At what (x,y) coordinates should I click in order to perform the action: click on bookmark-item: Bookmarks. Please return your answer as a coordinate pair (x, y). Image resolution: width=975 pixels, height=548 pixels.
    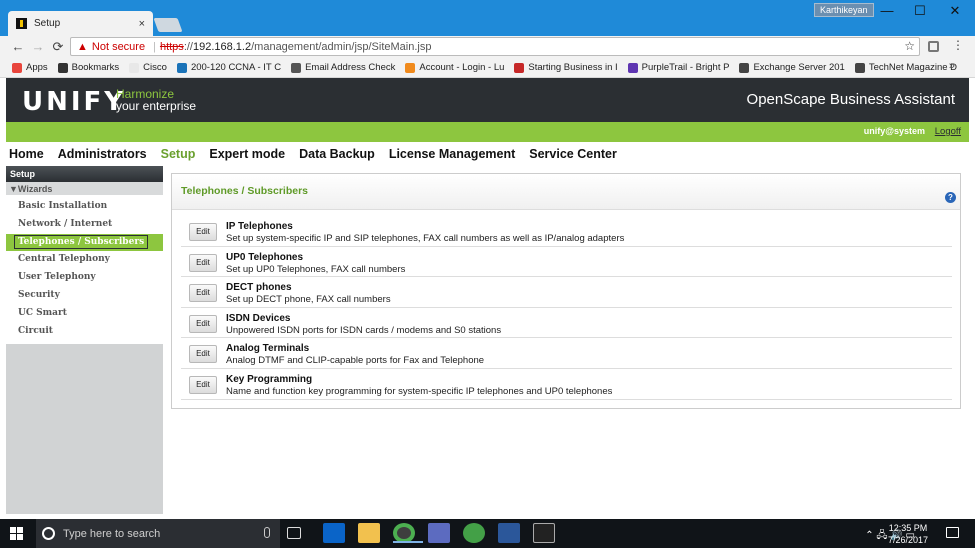
    Looking at the image, I should click on (88, 67).